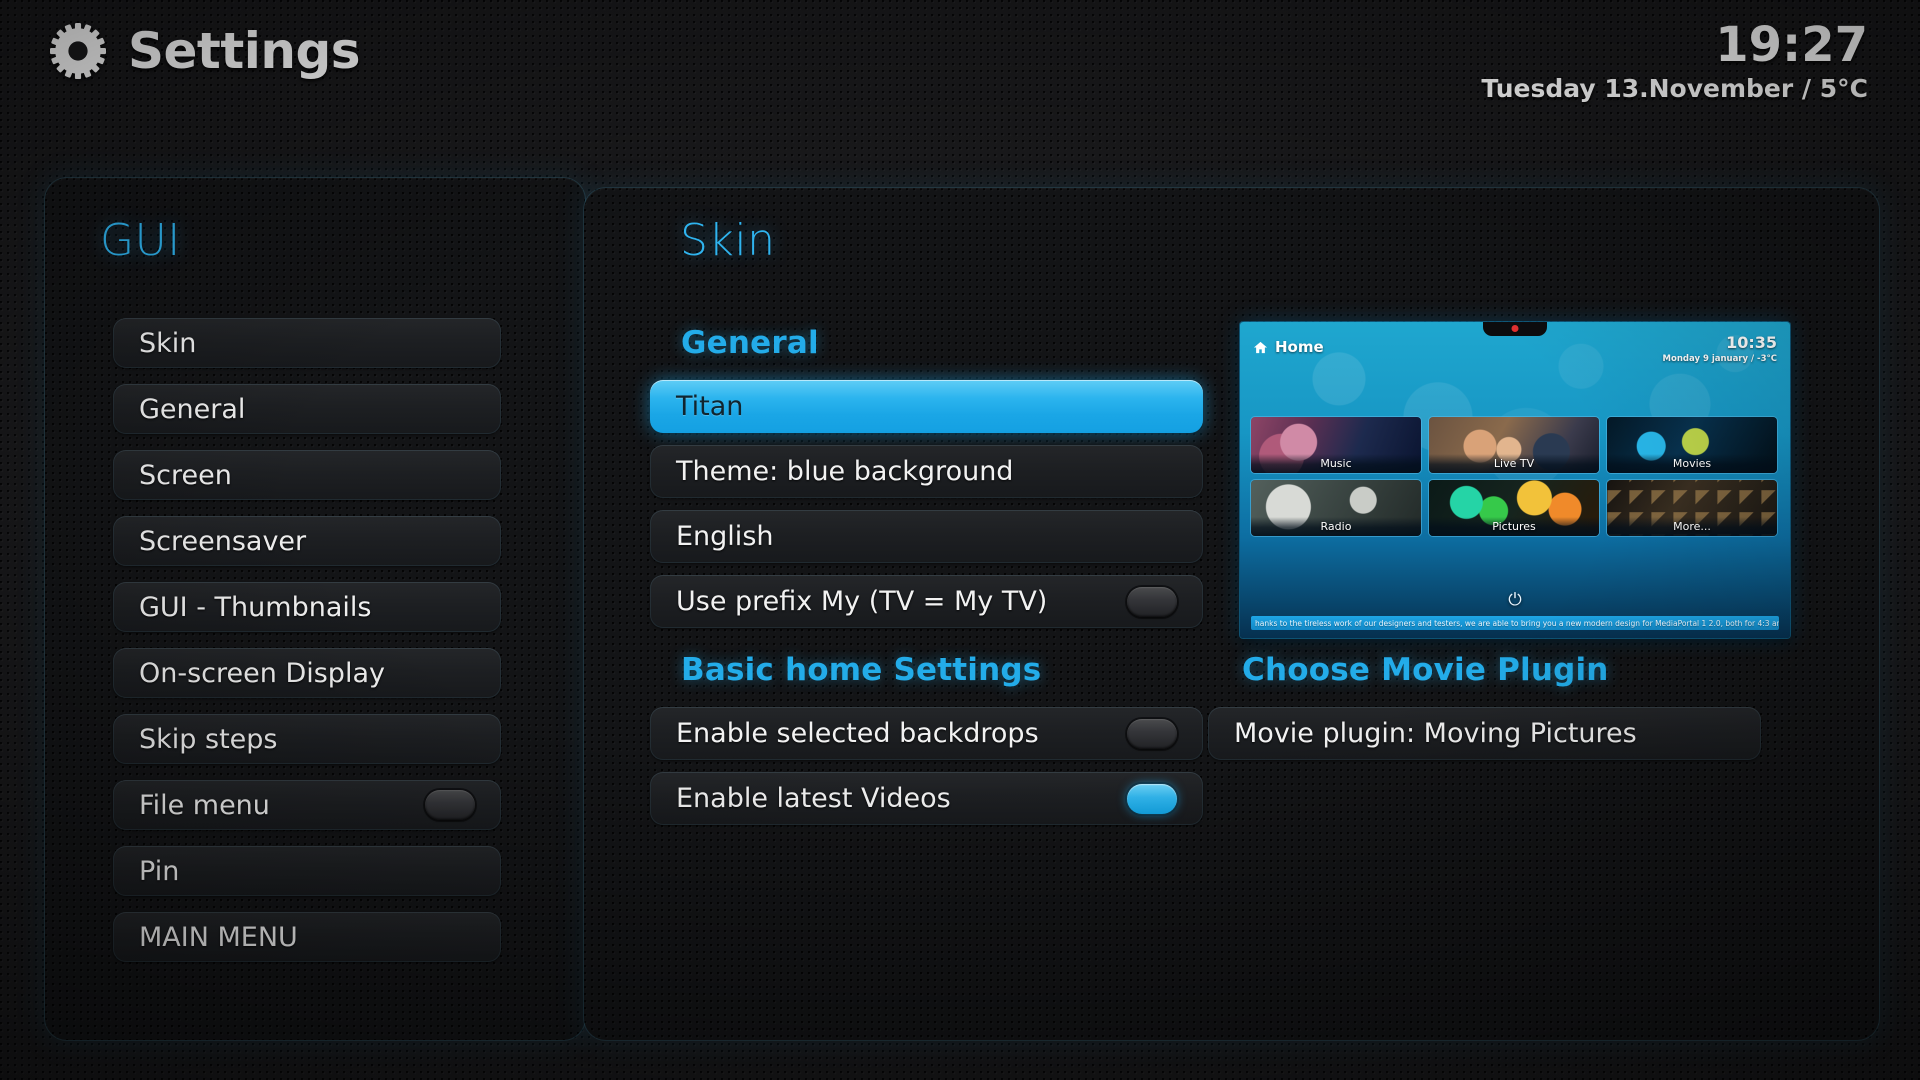  Describe the element at coordinates (1692, 463) in the screenshot. I see `preview-tile-label: Movies` at that location.